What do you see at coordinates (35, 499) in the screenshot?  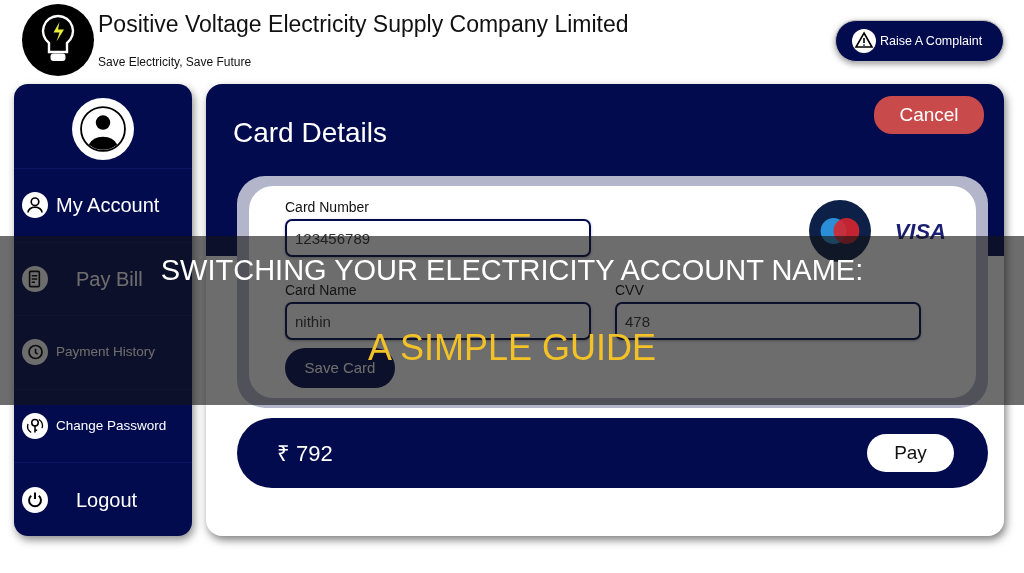 I see `power-icon` at bounding box center [35, 499].